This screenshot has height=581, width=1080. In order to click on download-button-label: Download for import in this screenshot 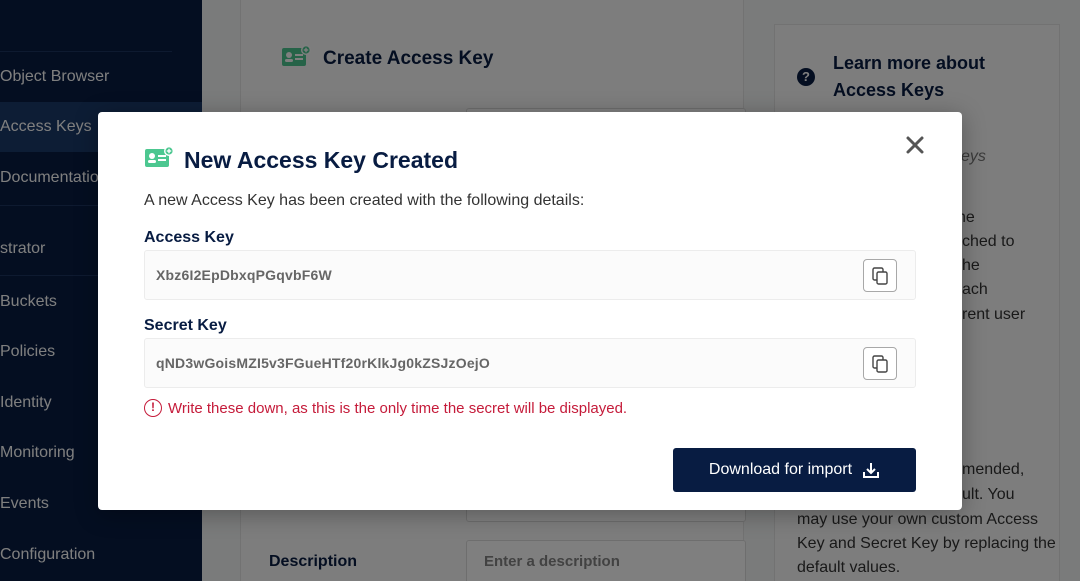, I will do `click(780, 469)`.